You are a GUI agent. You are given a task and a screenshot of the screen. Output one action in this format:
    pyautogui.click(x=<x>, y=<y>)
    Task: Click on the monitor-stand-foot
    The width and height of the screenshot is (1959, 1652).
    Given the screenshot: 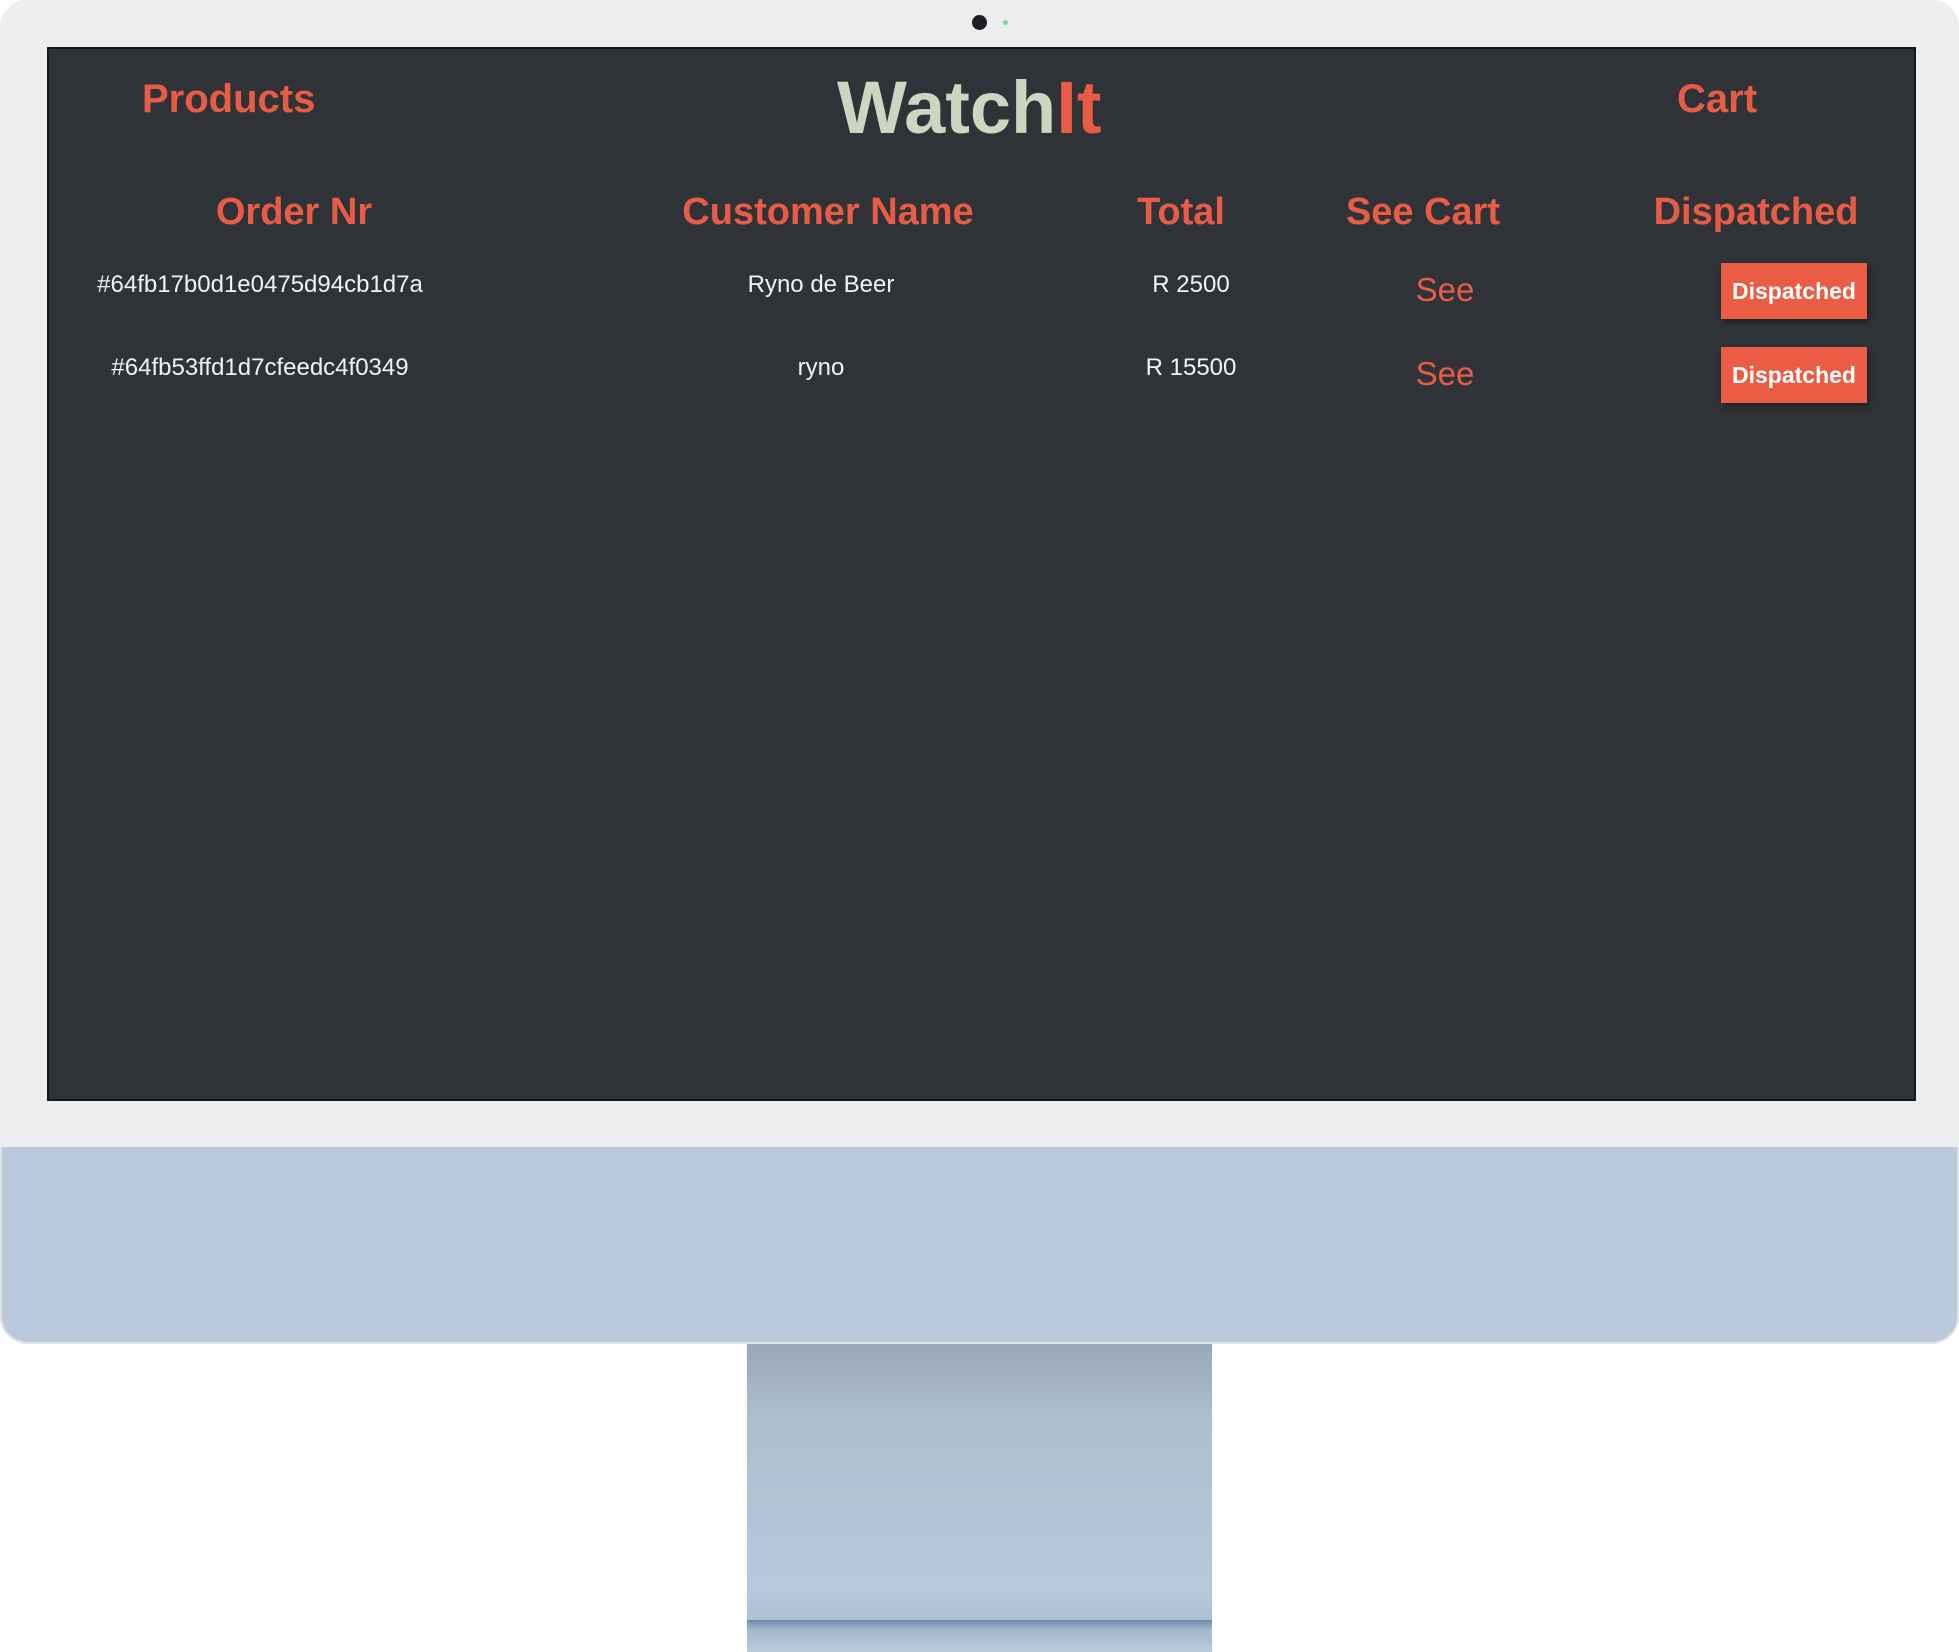 What is the action you would take?
    pyautogui.click(x=979, y=1636)
    